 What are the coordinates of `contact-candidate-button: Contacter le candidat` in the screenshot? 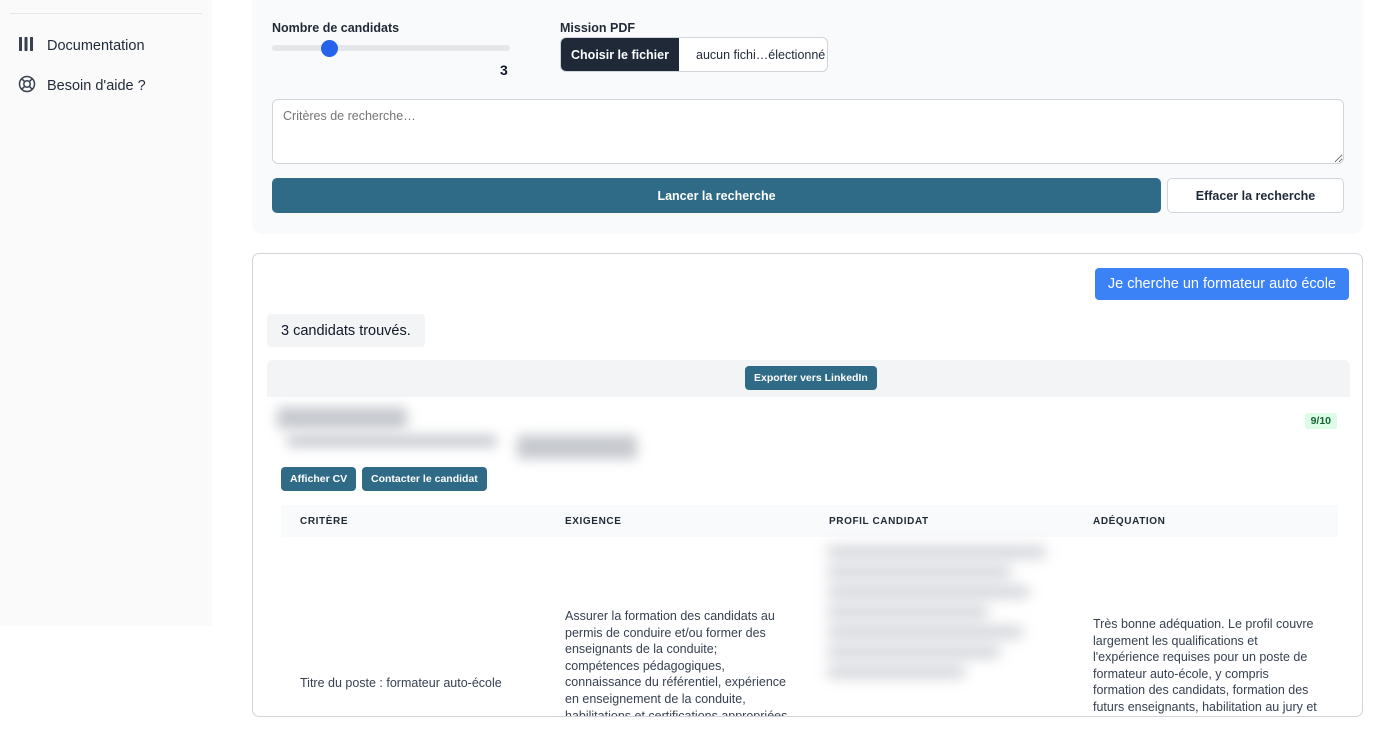 It's located at (424, 479).